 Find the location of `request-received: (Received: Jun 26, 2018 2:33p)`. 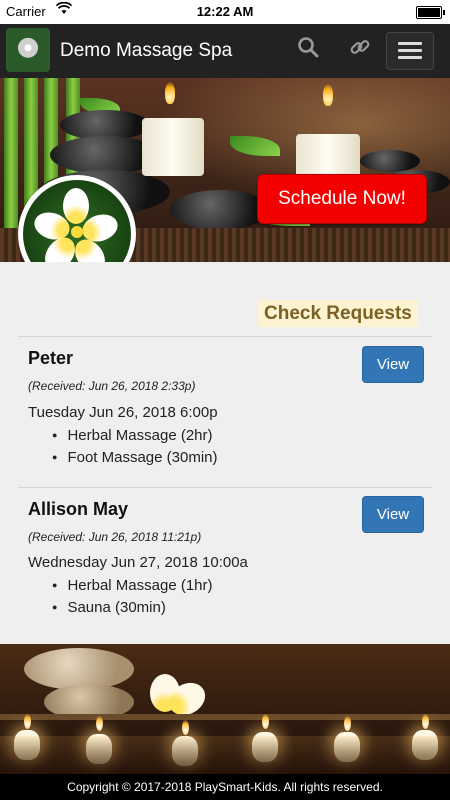

request-received: (Received: Jun 26, 2018 2:33p) is located at coordinates (112, 386).